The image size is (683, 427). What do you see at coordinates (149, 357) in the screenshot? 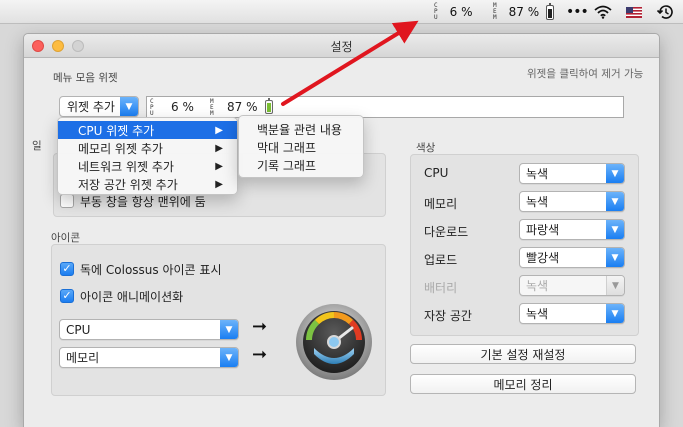
I see `icon-source2-select: 메모리 ▼` at bounding box center [149, 357].